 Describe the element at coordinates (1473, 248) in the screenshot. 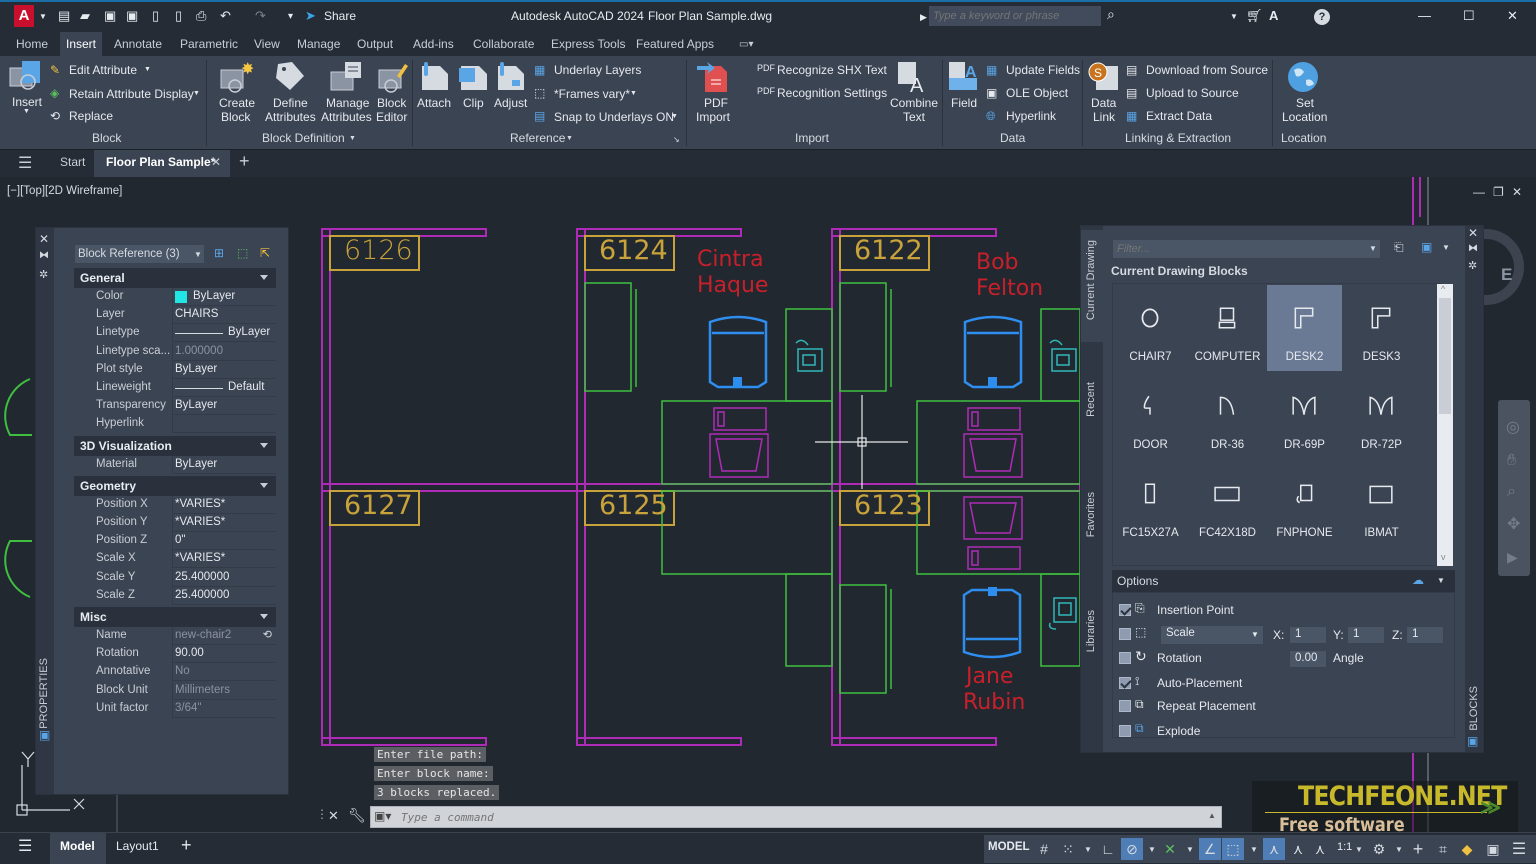

I see `auto-hide-icon: ⧓` at that location.